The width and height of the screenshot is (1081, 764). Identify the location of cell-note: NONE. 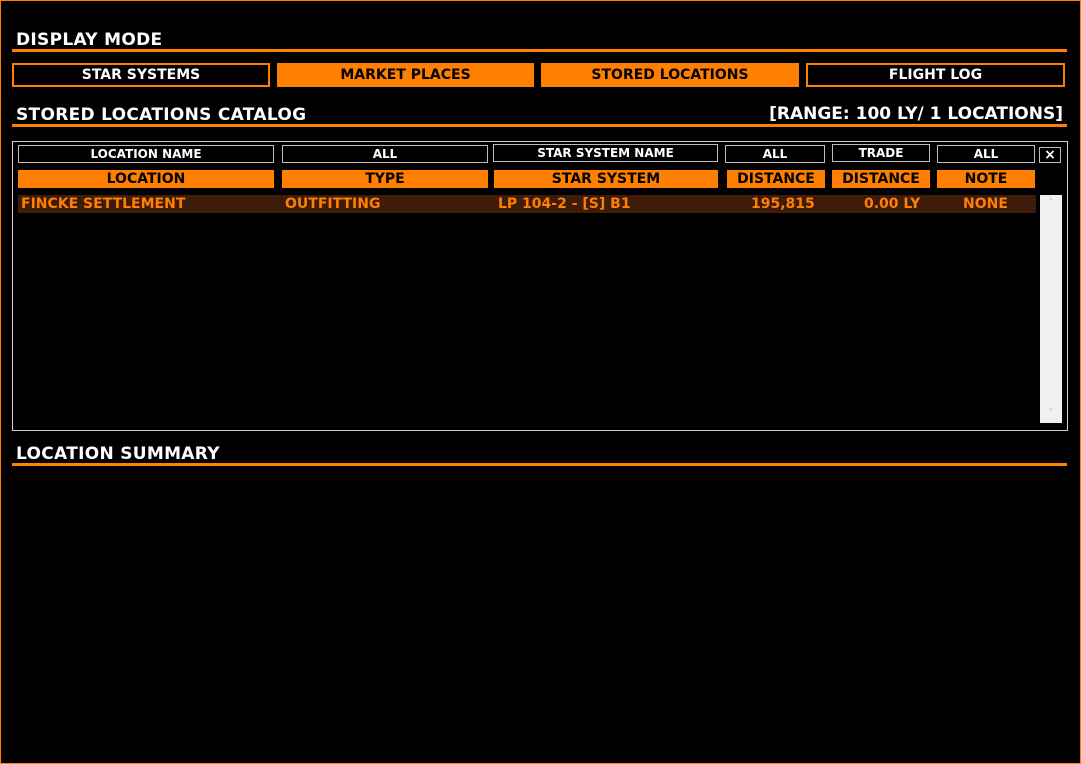
(985, 204).